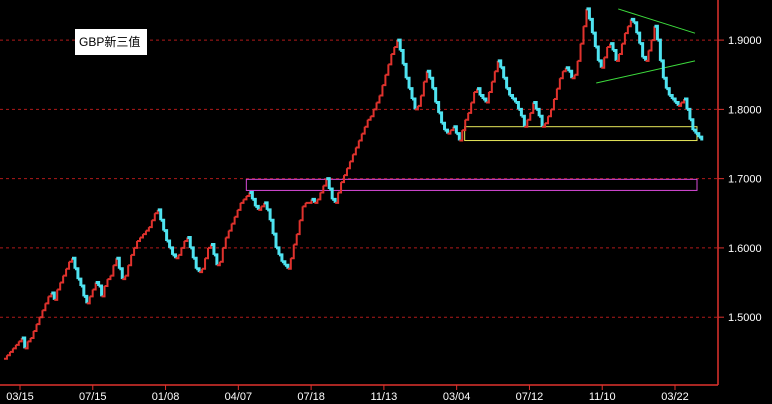 This screenshot has height=404, width=772. Describe the element at coordinates (740, 179) in the screenshot. I see `y-tick-layer: 1.9000 1.8000 1.7000 1.6000 1.5000` at that location.